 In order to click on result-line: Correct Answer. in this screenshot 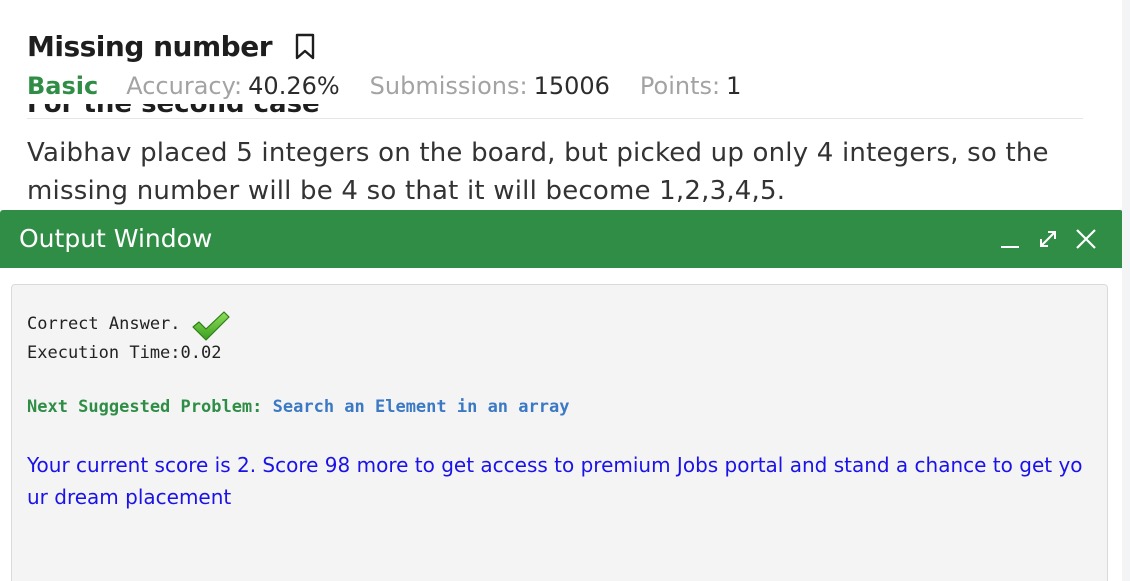, I will do `click(129, 324)`.